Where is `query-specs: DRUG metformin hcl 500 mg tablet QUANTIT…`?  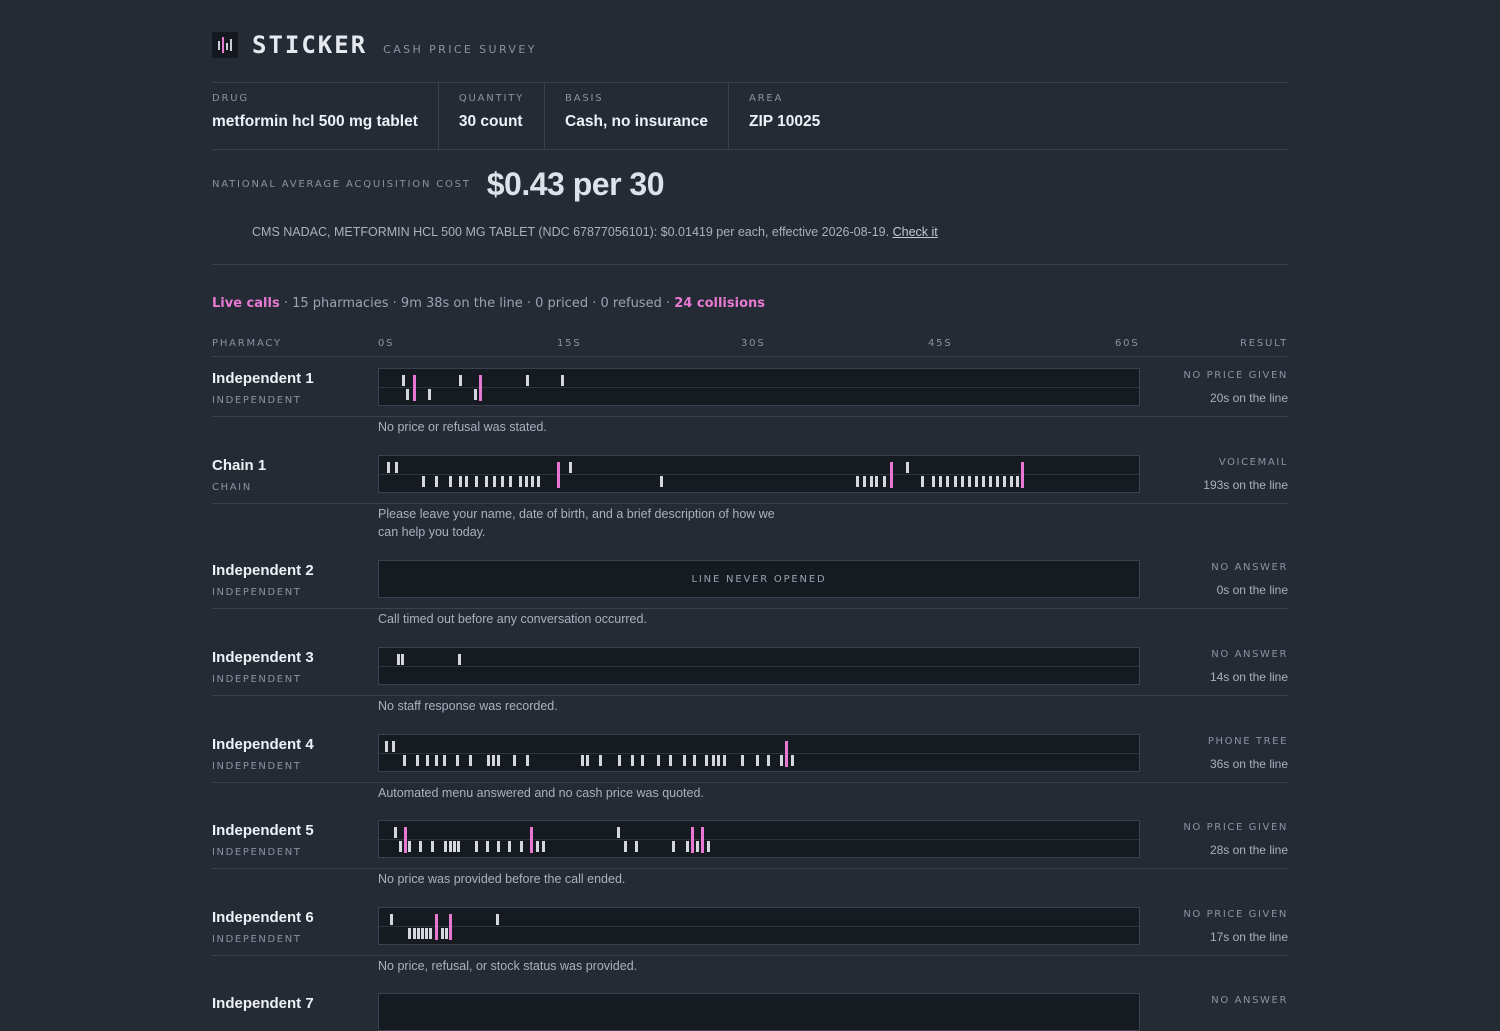 query-specs: DRUG metformin hcl 500 mg tablet QUANTIT… is located at coordinates (750, 116).